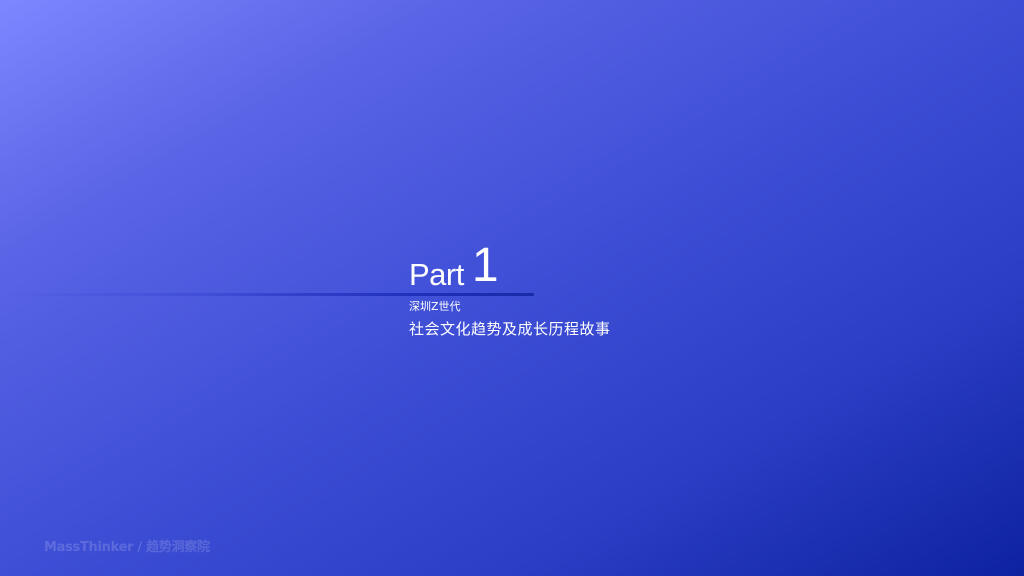  I want to click on part-number: 1, so click(485, 265).